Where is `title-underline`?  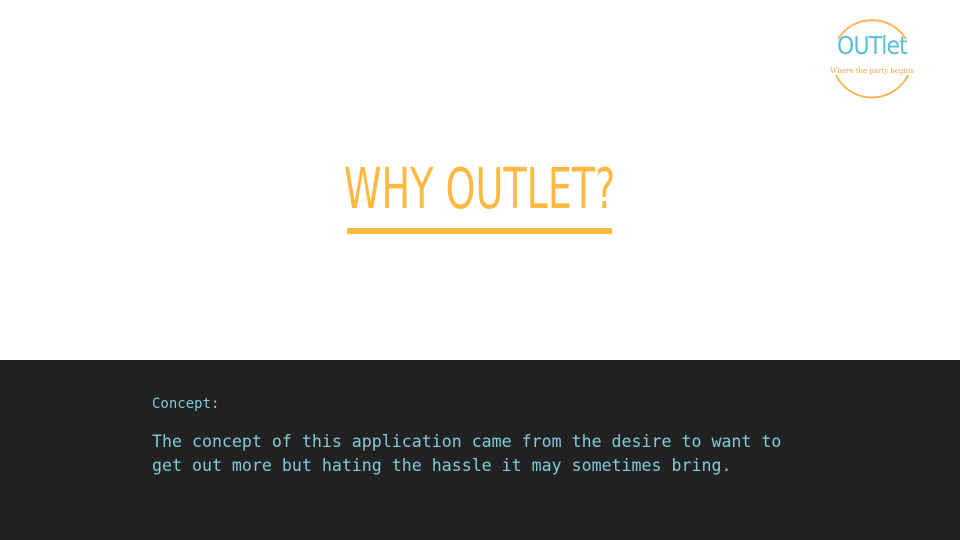
title-underline is located at coordinates (479, 231).